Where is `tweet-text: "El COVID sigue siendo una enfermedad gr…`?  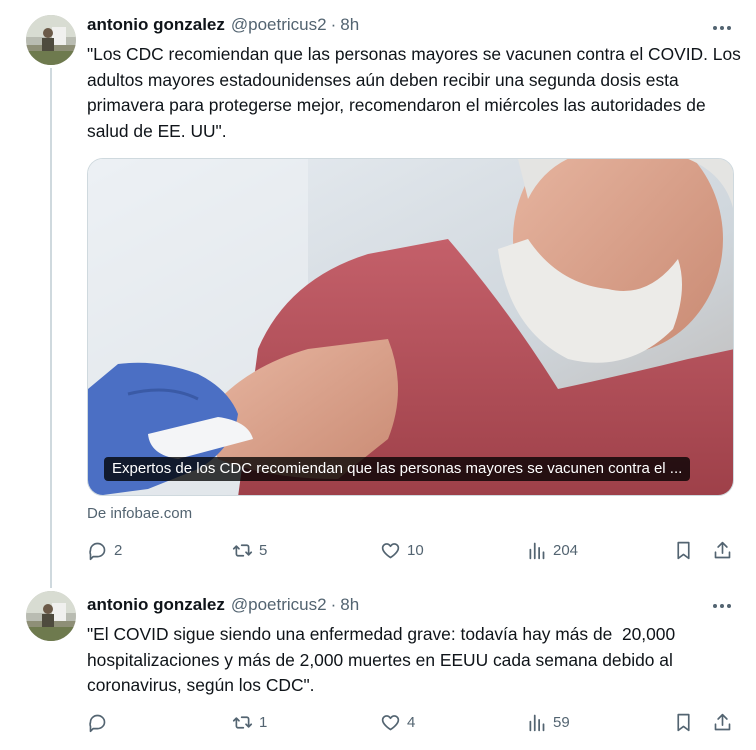
tweet-text: "El COVID sigue siendo una enfermedad gr… is located at coordinates (383, 659).